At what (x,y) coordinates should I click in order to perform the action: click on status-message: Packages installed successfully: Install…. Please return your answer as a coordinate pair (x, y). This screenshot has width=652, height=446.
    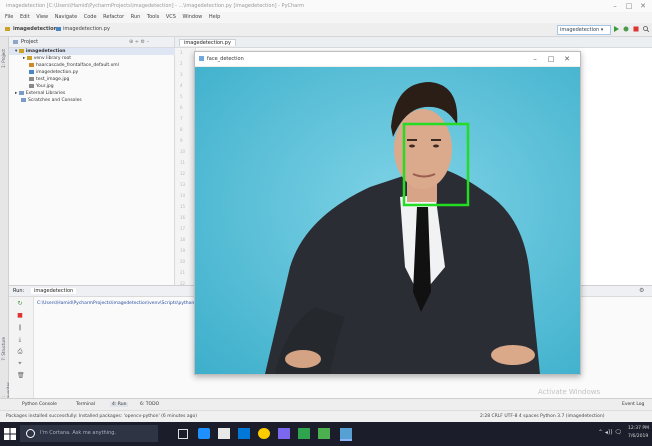
    Looking at the image, I should click on (101, 416).